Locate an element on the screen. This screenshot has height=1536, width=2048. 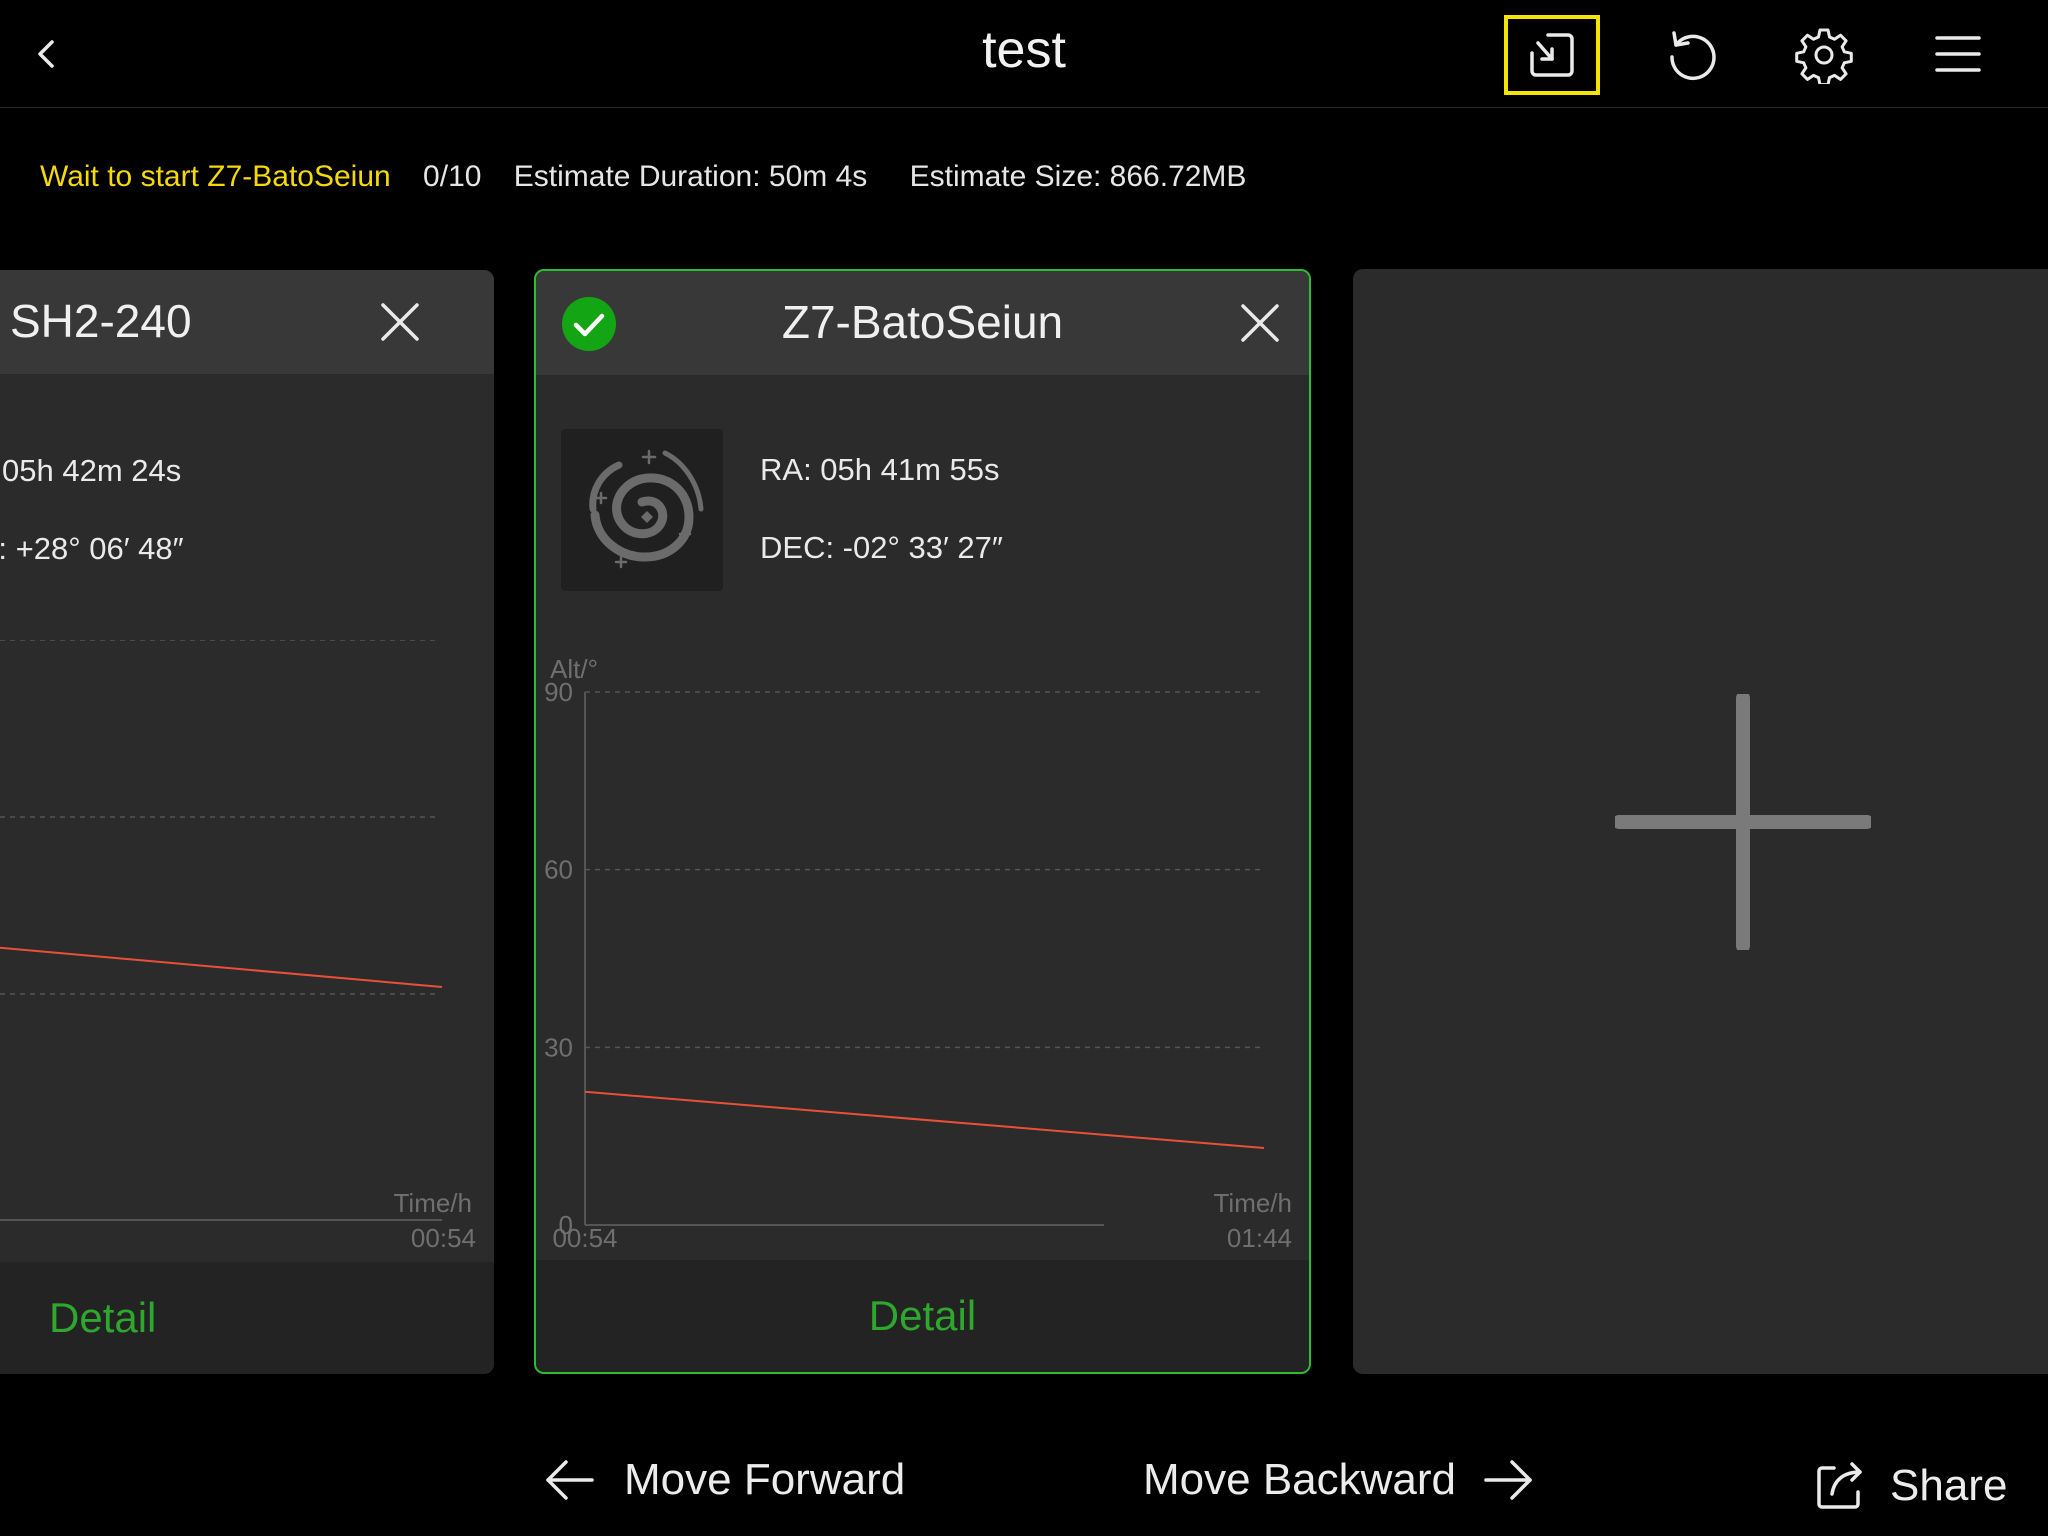
refresh-button is located at coordinates (1692, 55).